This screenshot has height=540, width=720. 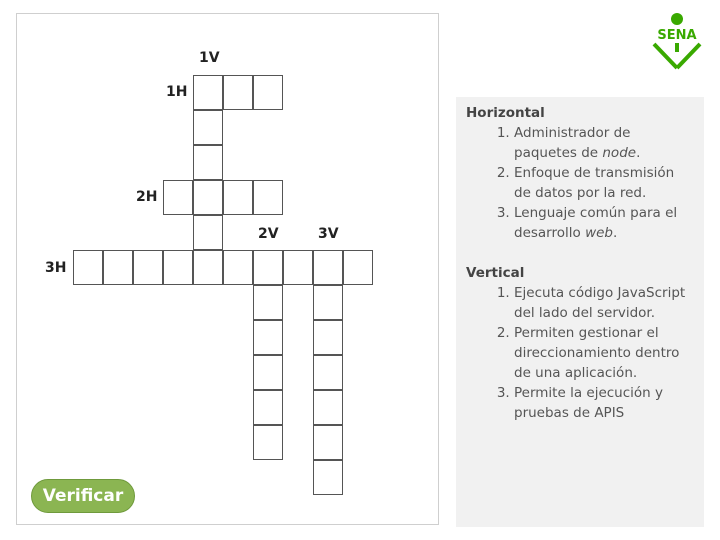 What do you see at coordinates (177, 92) in the screenshot?
I see `clue-label-1h: 1H` at bounding box center [177, 92].